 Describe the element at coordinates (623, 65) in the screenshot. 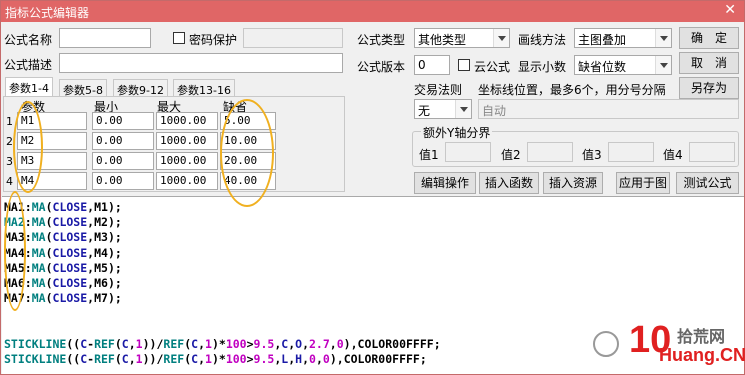

I see `decimals-select: 缺省位数` at that location.